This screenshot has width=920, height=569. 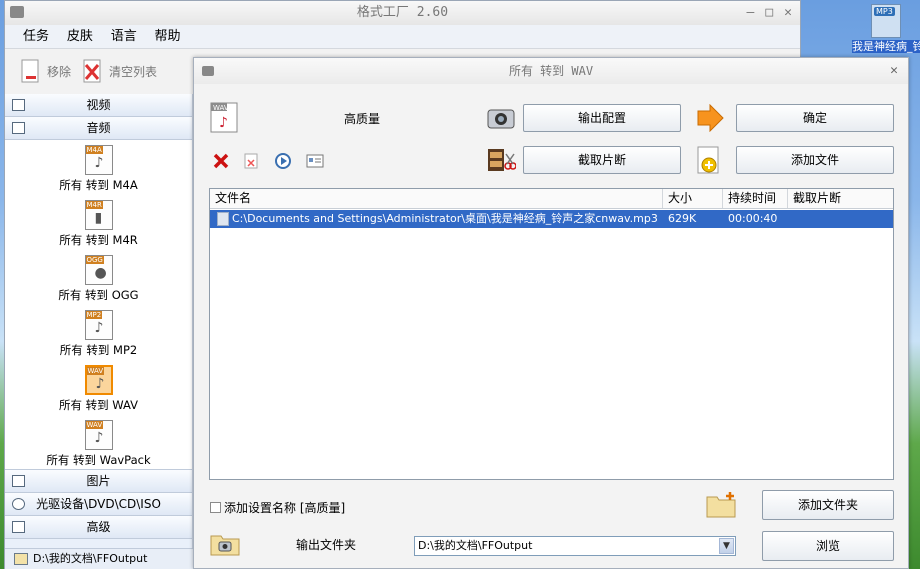 What do you see at coordinates (475, 545) in the screenshot?
I see `output-path-value: D:\我的文档\FFOutput` at bounding box center [475, 545].